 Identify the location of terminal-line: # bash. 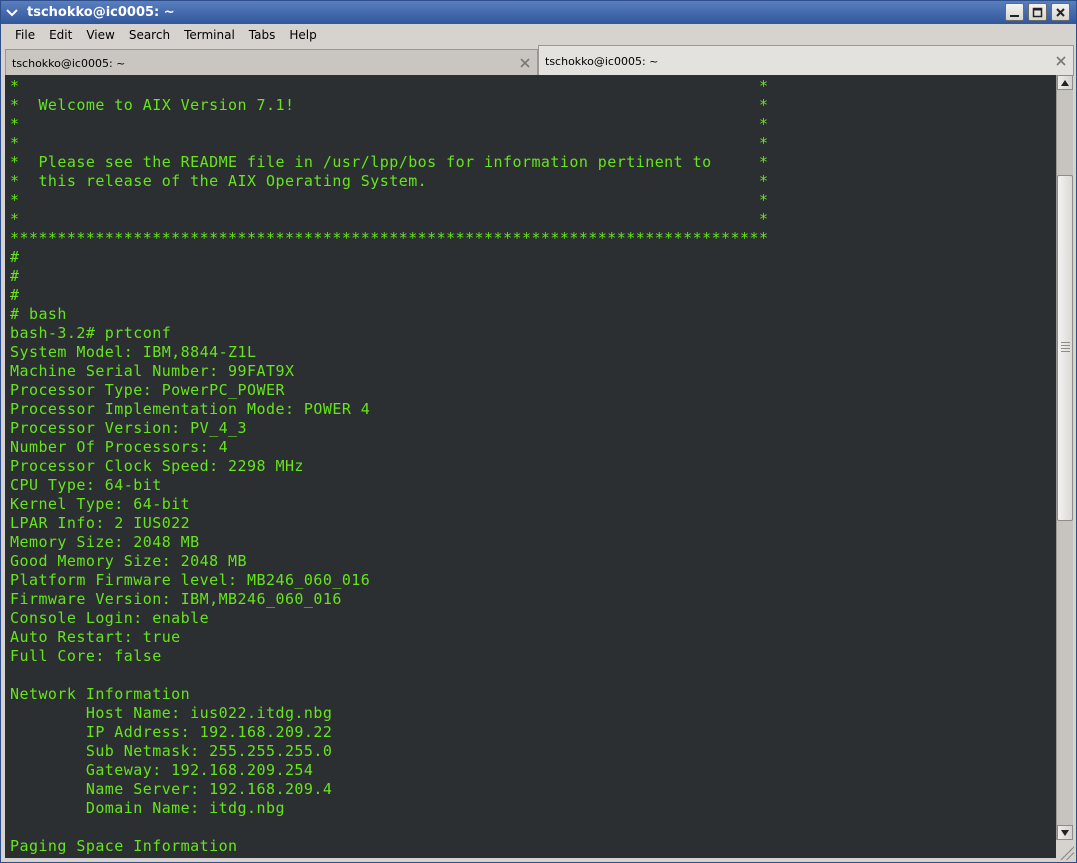
(38, 314).